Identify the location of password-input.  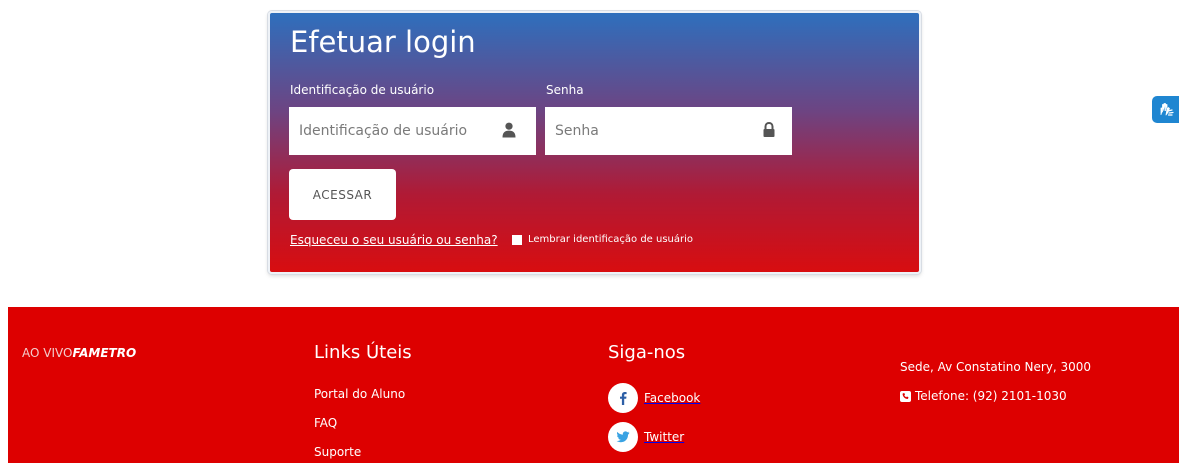
(668, 131).